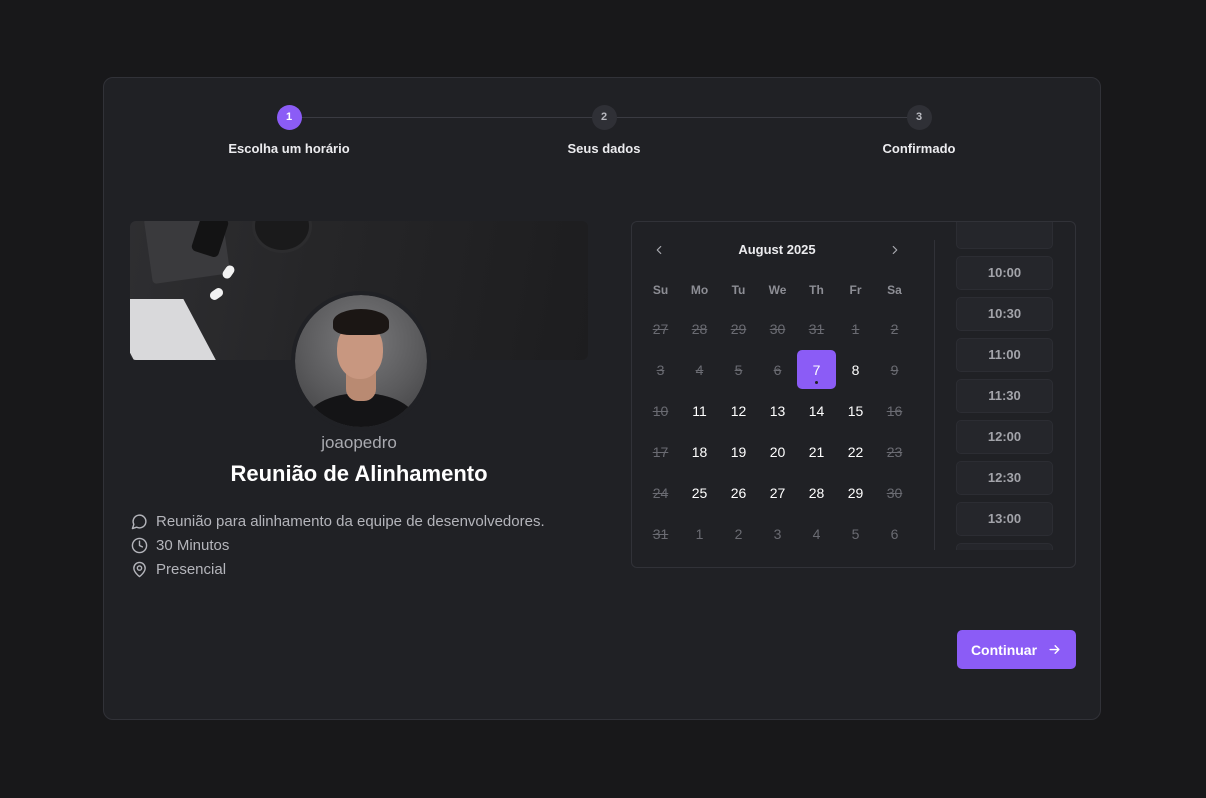  I want to click on avatar, so click(361, 361).